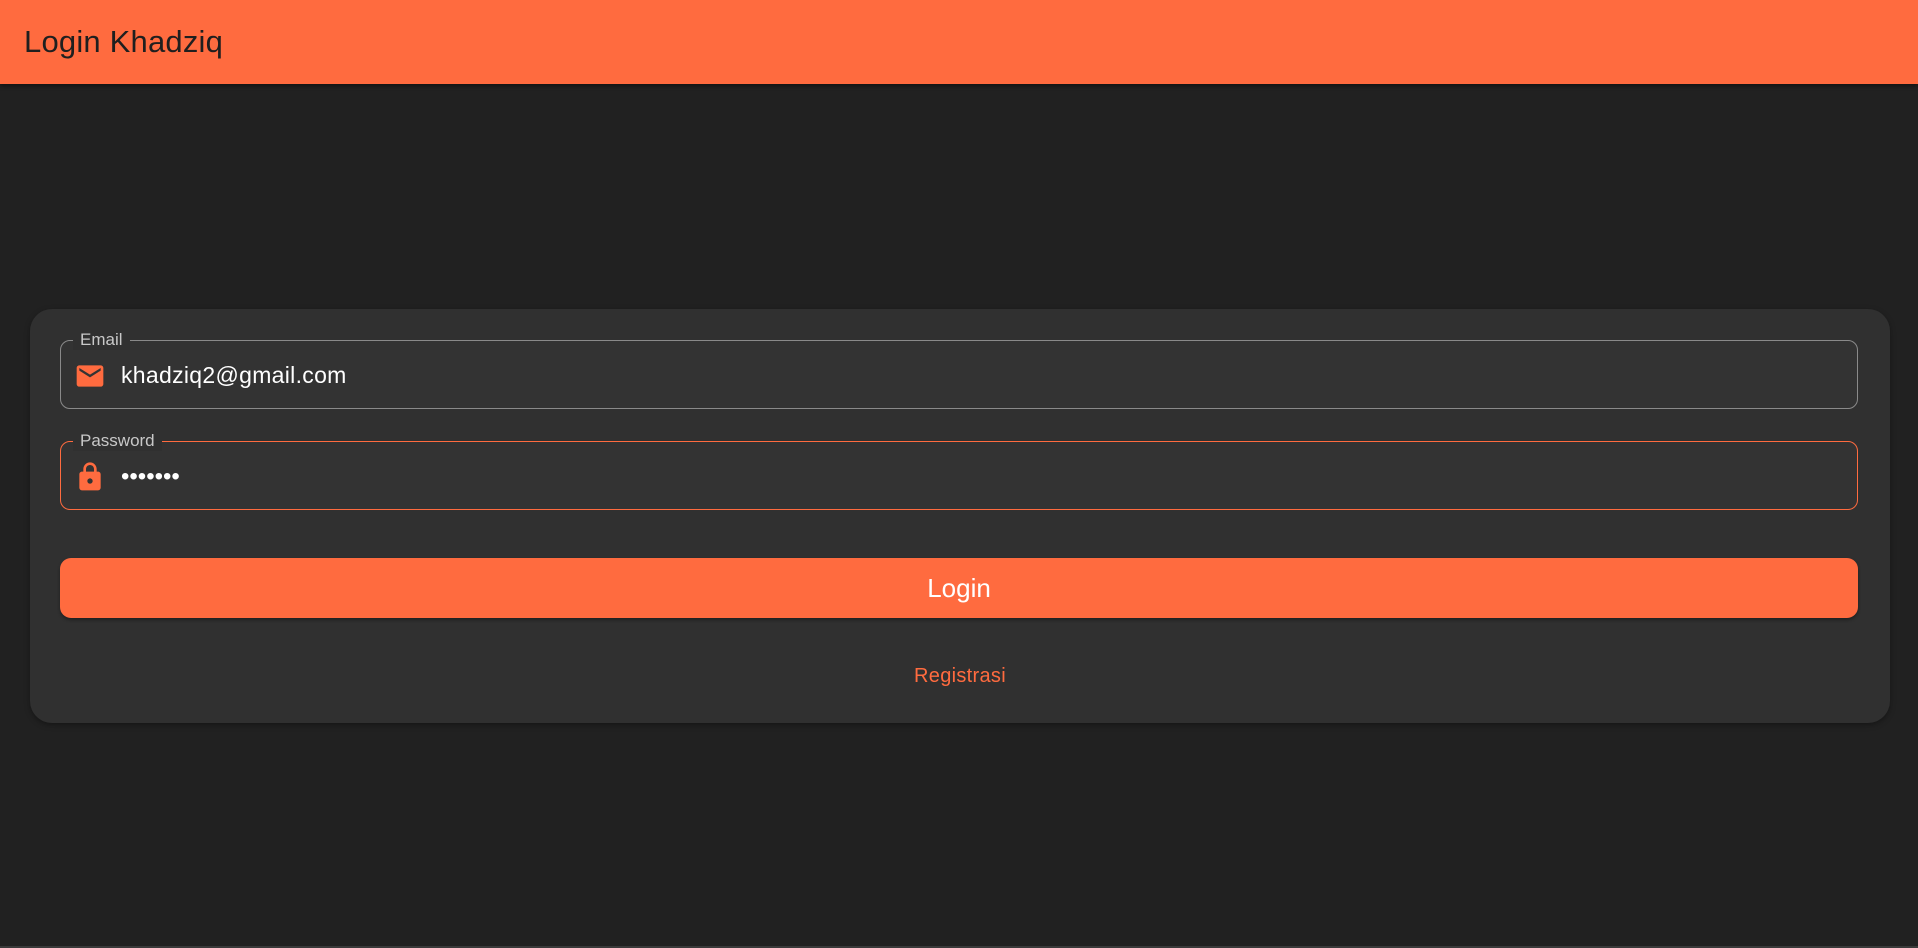 Image resolution: width=1918 pixels, height=948 pixels. I want to click on login-button: Login, so click(959, 588).